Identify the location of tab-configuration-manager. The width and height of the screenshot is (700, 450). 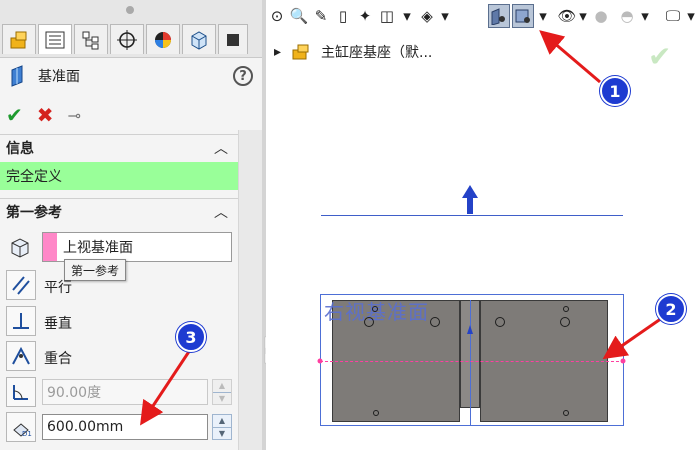
(91, 39).